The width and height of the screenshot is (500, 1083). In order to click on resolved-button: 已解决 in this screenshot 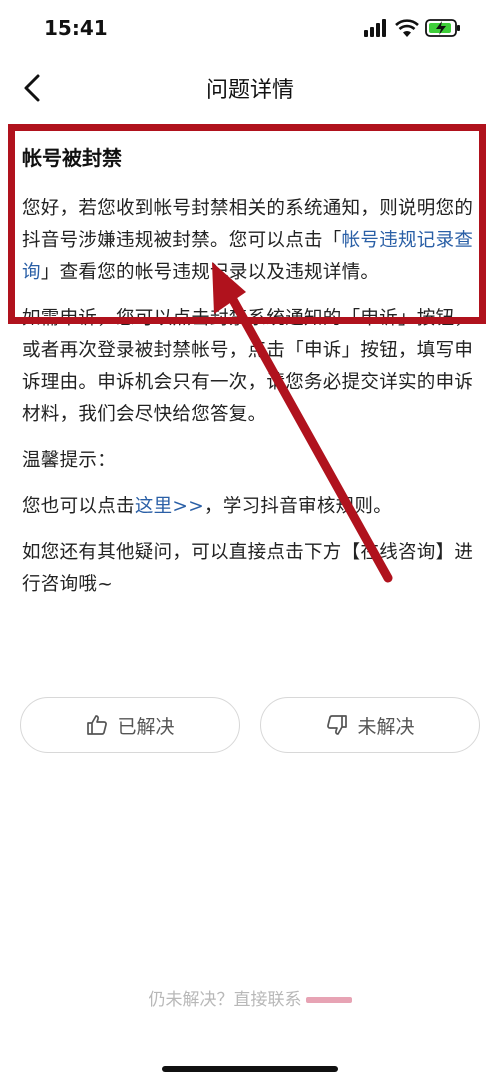, I will do `click(130, 725)`.